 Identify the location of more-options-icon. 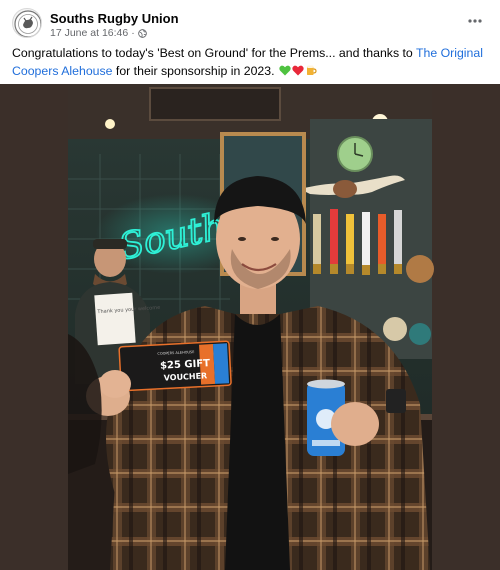
(475, 21).